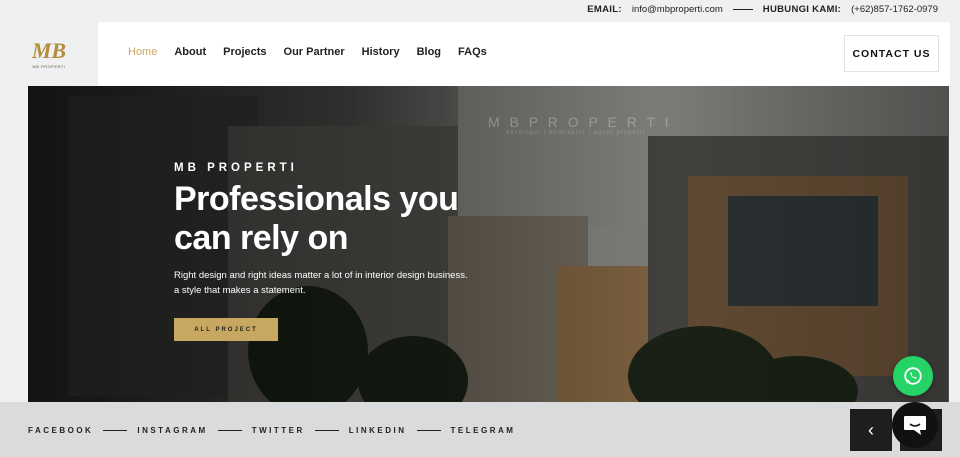  Describe the element at coordinates (49, 50) in the screenshot. I see `logo-mark: MB` at that location.